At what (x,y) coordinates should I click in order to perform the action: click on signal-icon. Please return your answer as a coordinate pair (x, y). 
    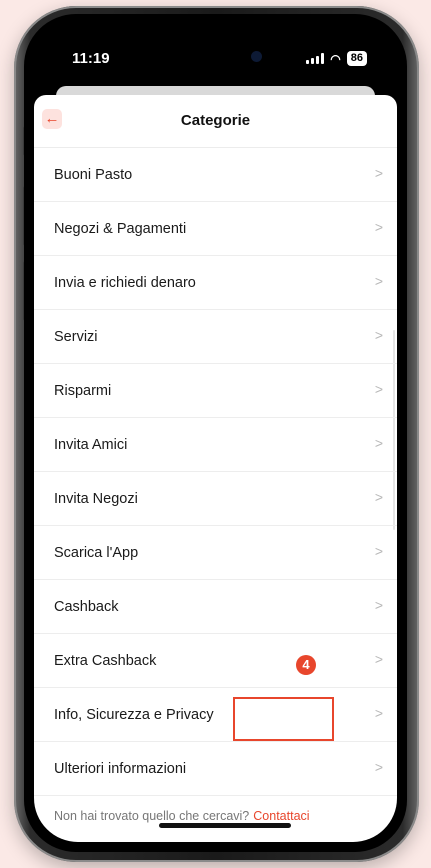
    Looking at the image, I should click on (315, 58).